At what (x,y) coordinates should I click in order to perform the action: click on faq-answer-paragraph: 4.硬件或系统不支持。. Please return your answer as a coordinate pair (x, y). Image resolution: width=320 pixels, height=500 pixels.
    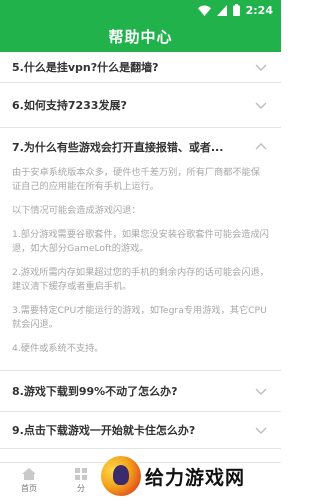
    Looking at the image, I should click on (58, 348).